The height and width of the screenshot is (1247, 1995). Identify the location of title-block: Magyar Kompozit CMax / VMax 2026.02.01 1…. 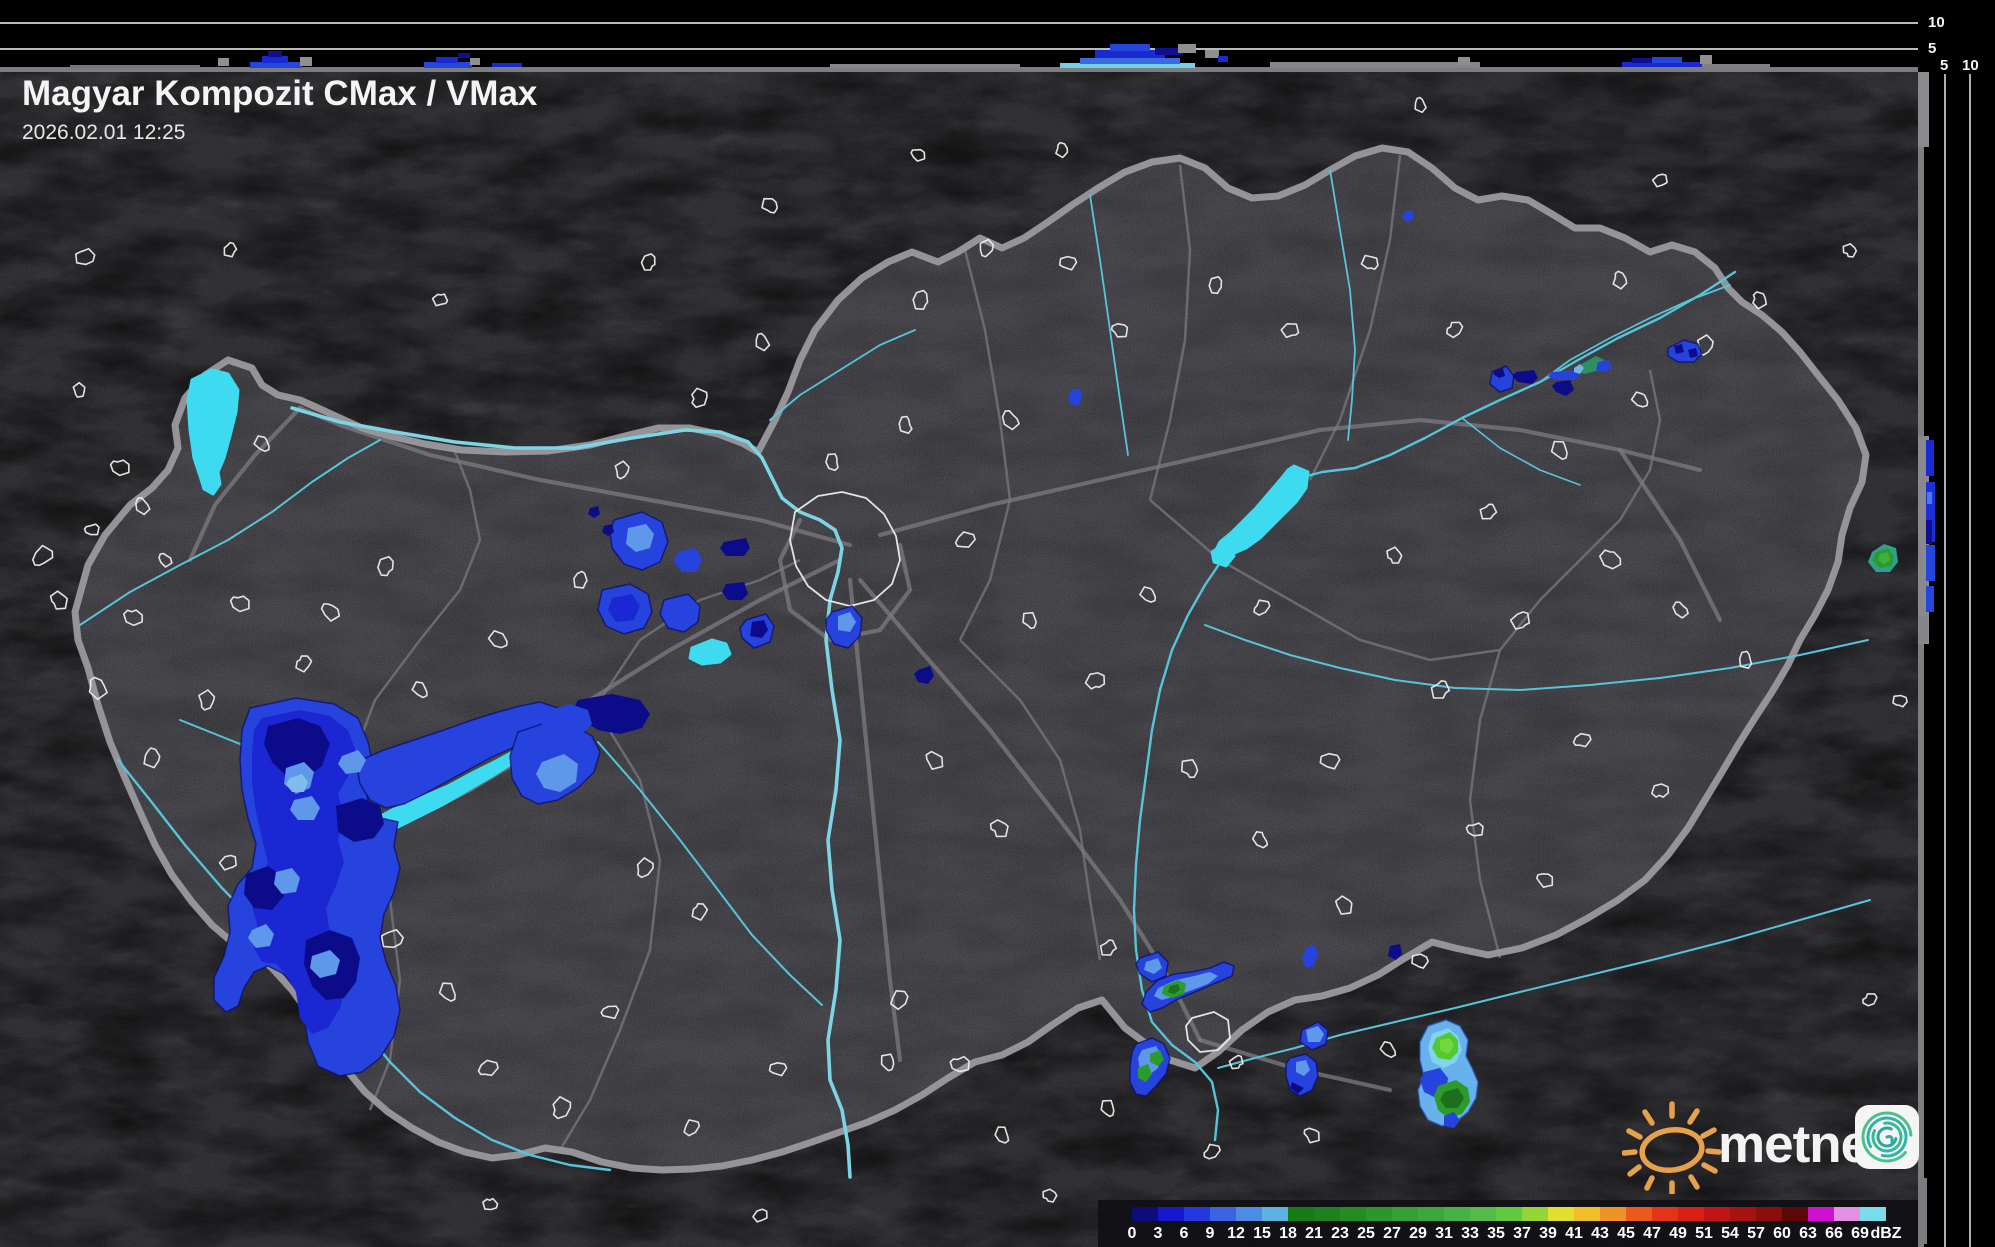
(279, 109).